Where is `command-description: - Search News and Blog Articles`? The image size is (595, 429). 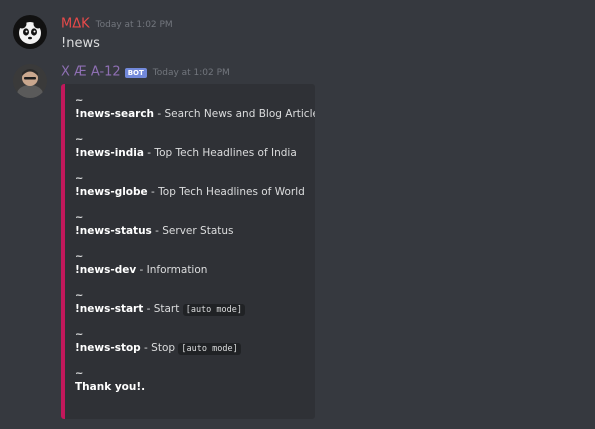 command-description: - Search News and Blog Articles is located at coordinates (234, 114).